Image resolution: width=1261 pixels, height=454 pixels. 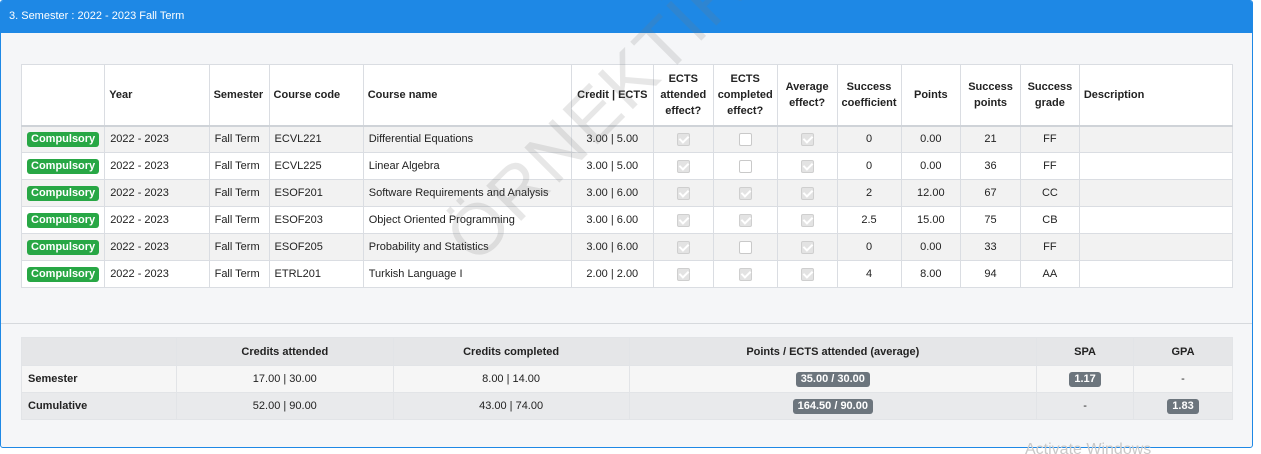 What do you see at coordinates (931, 220) in the screenshot?
I see `course-points: 15.00` at bounding box center [931, 220].